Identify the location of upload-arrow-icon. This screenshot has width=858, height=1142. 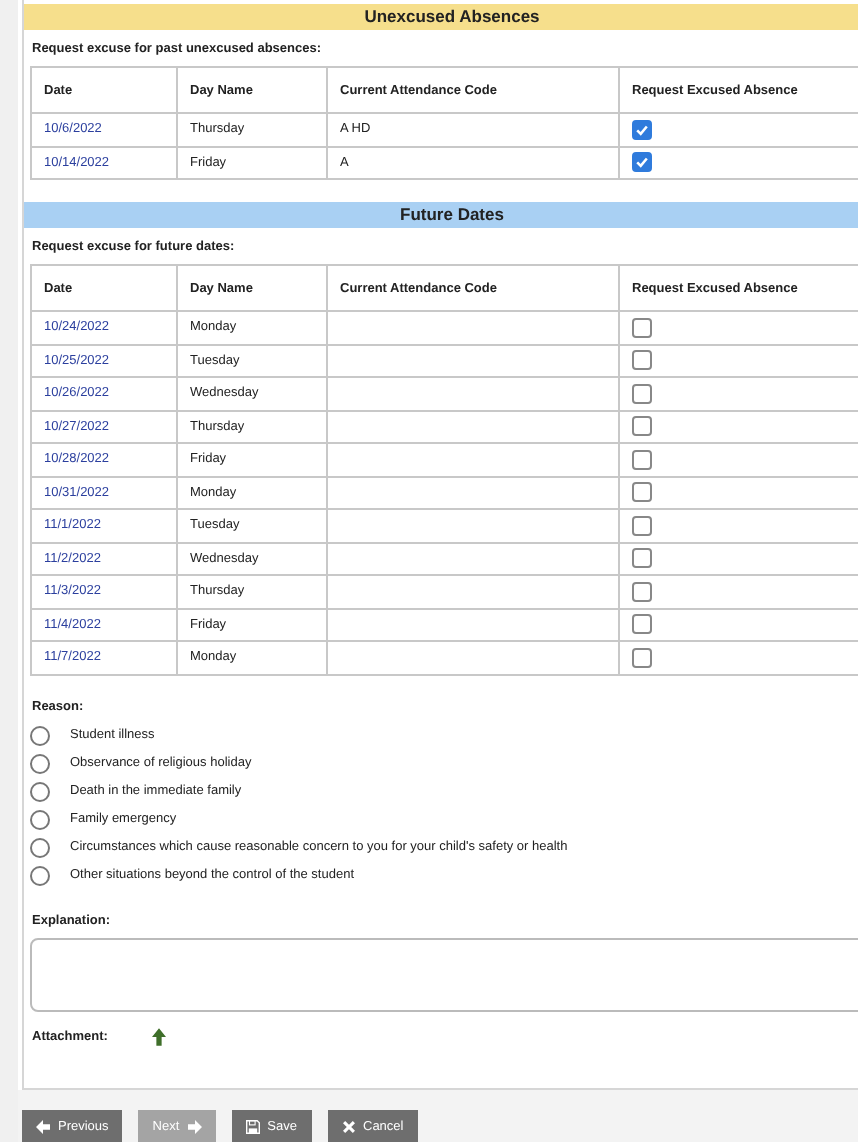
(158, 1036).